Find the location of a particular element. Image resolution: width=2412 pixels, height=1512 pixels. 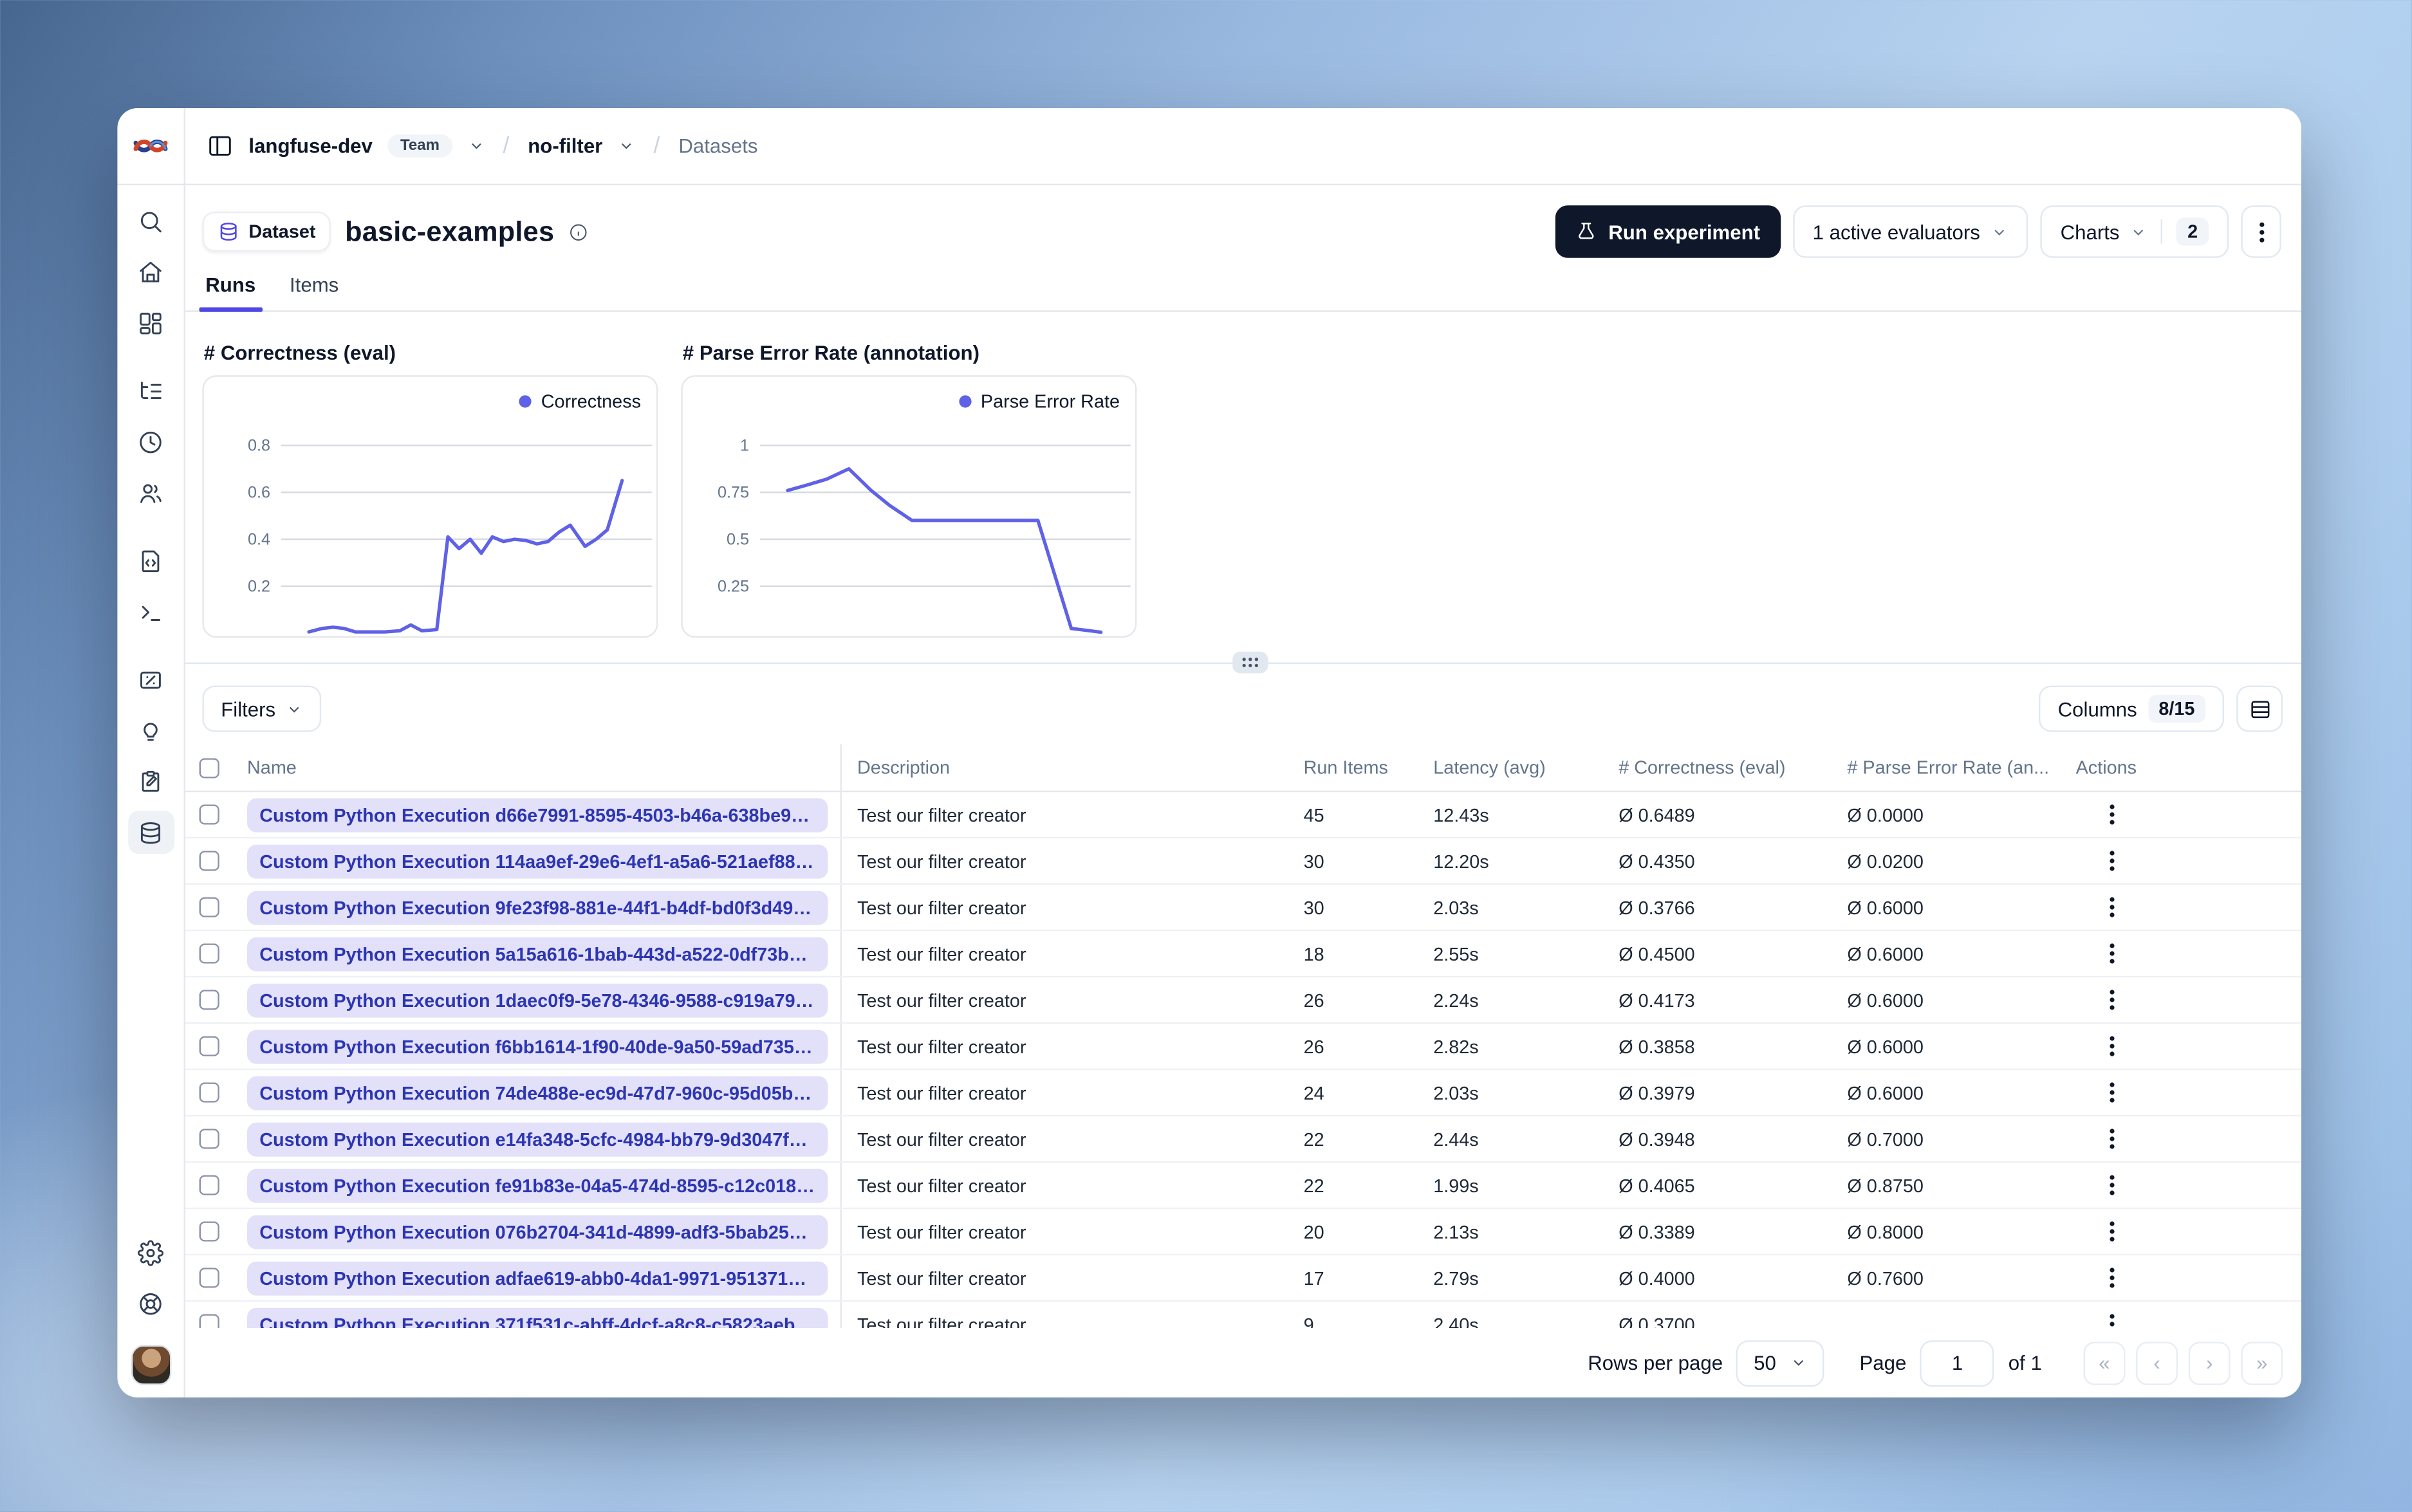

column-header-description: Description is located at coordinates (1066, 768).